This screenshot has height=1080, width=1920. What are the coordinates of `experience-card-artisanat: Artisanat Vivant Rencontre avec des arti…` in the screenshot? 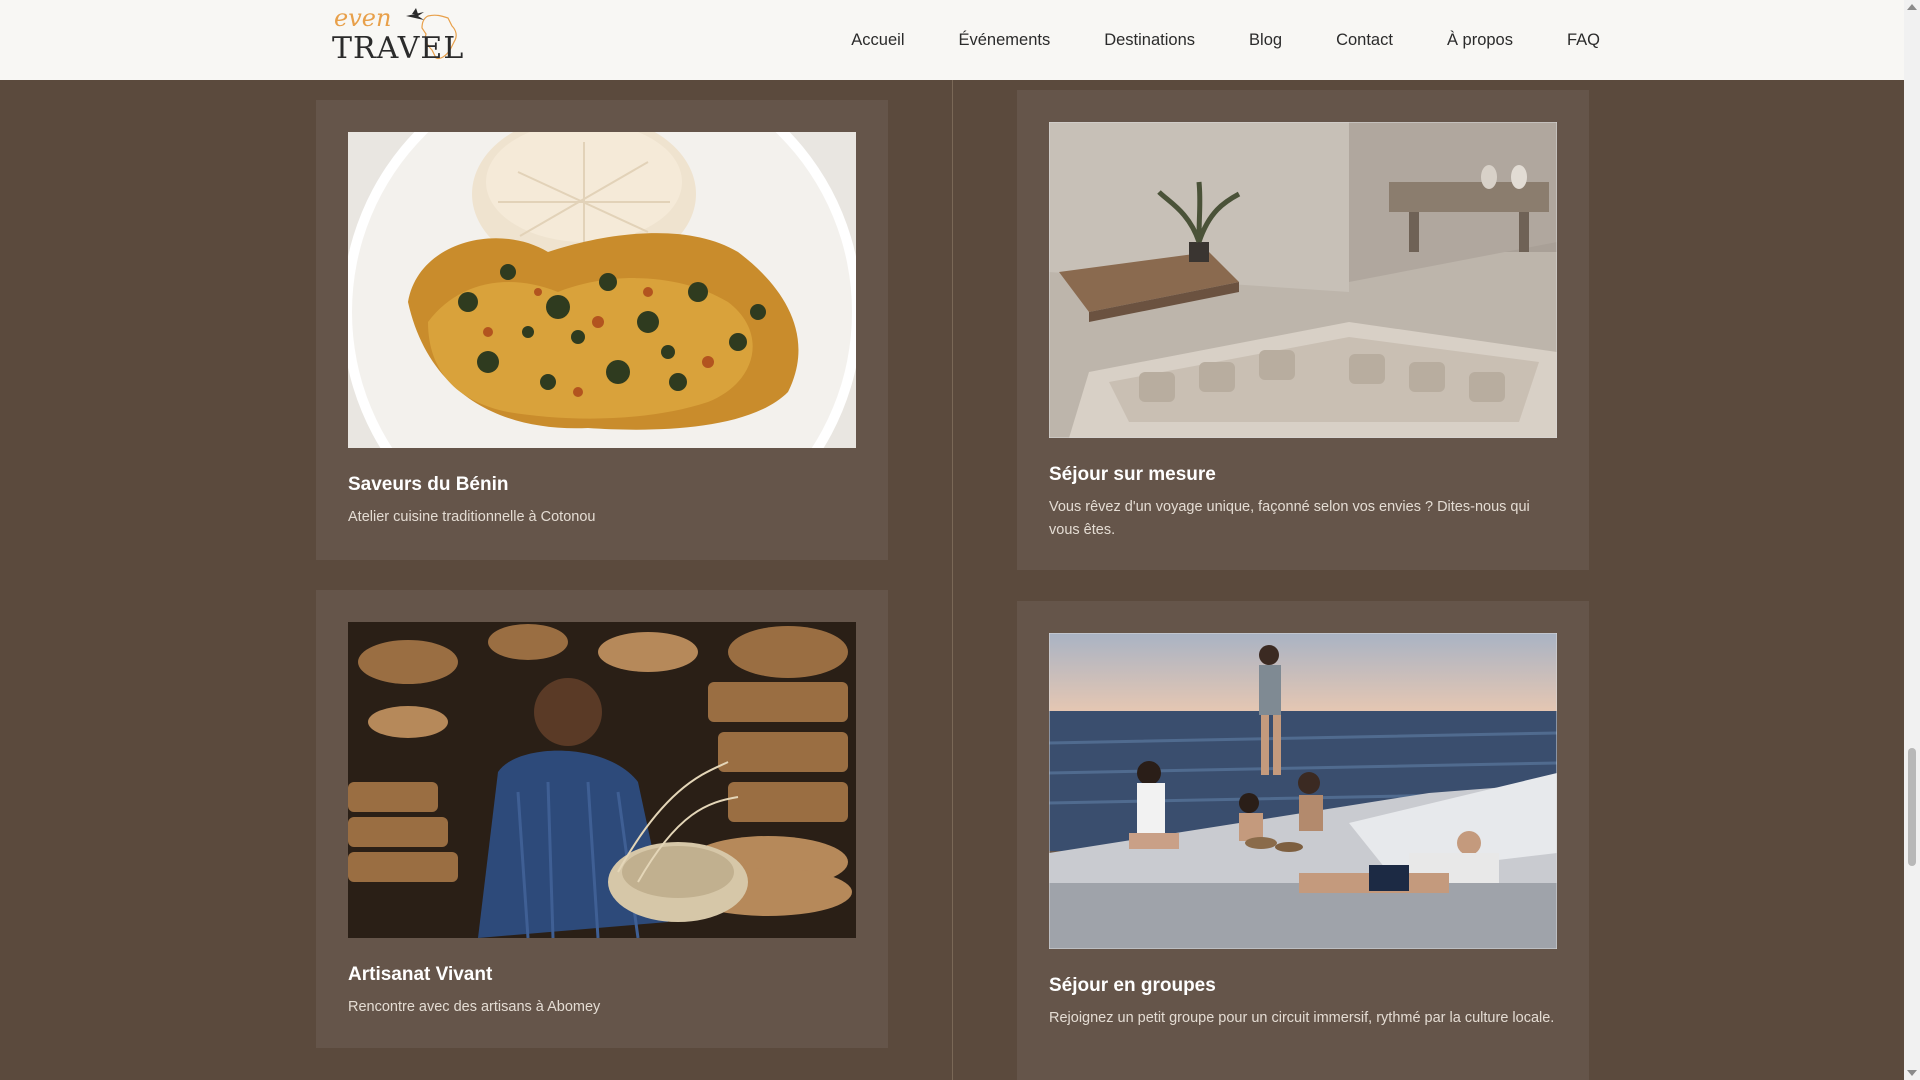 It's located at (602, 819).